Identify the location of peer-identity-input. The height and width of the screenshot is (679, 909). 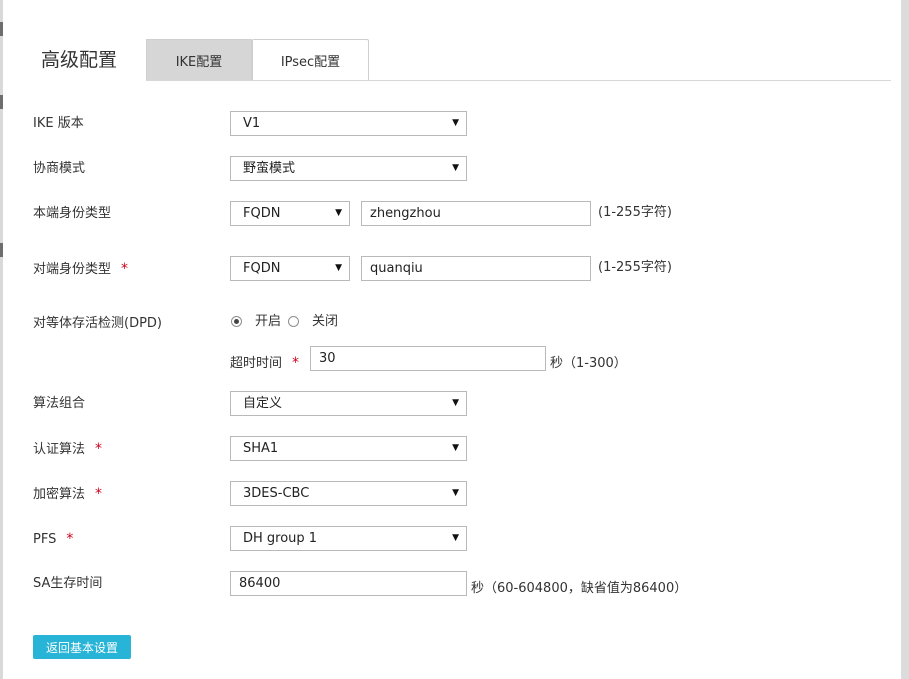
(476, 268).